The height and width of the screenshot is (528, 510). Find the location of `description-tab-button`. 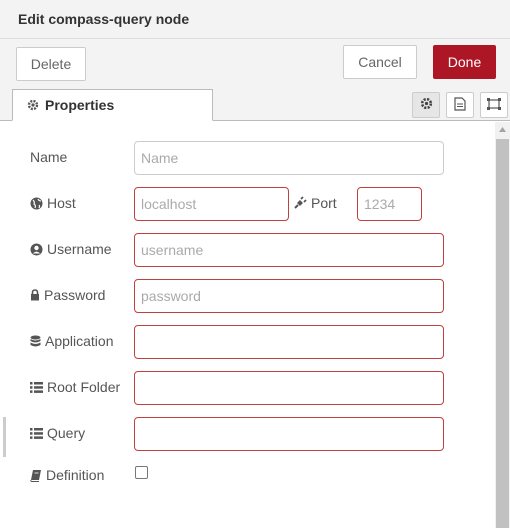

description-tab-button is located at coordinates (460, 105).